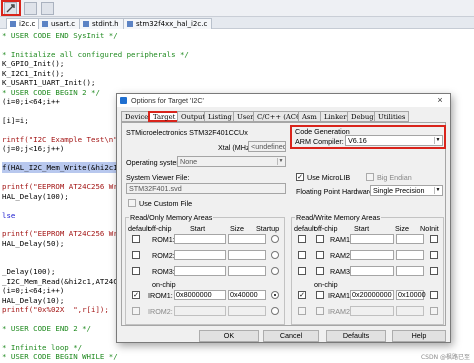 This screenshot has height=363, width=474. Describe the element at coordinates (136, 255) in the screenshot. I see `rom2-default-checkbox` at that location.